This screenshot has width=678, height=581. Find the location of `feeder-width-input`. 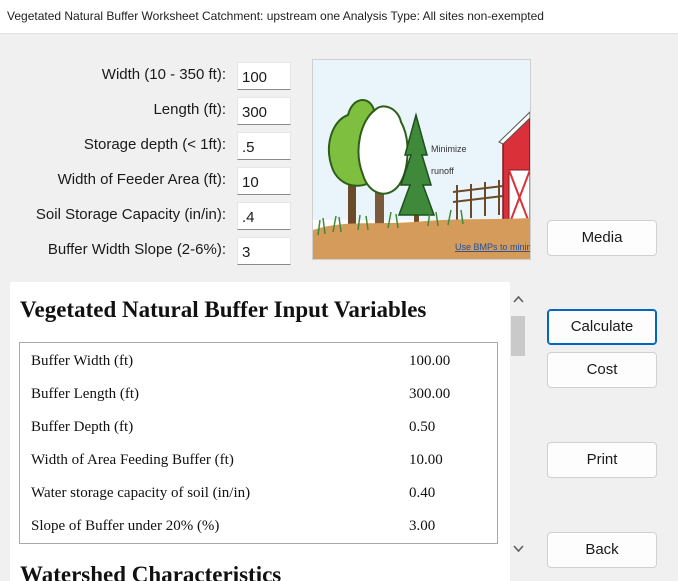

feeder-width-input is located at coordinates (264, 181).